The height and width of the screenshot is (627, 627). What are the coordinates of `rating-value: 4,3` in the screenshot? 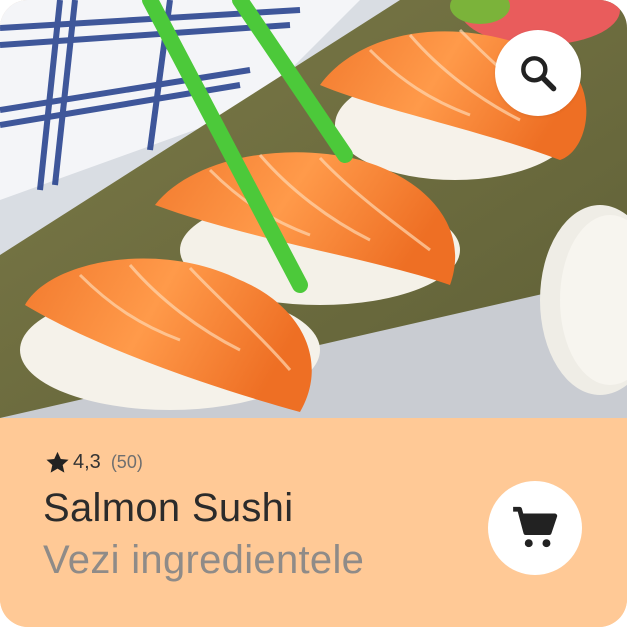 It's located at (87, 461).